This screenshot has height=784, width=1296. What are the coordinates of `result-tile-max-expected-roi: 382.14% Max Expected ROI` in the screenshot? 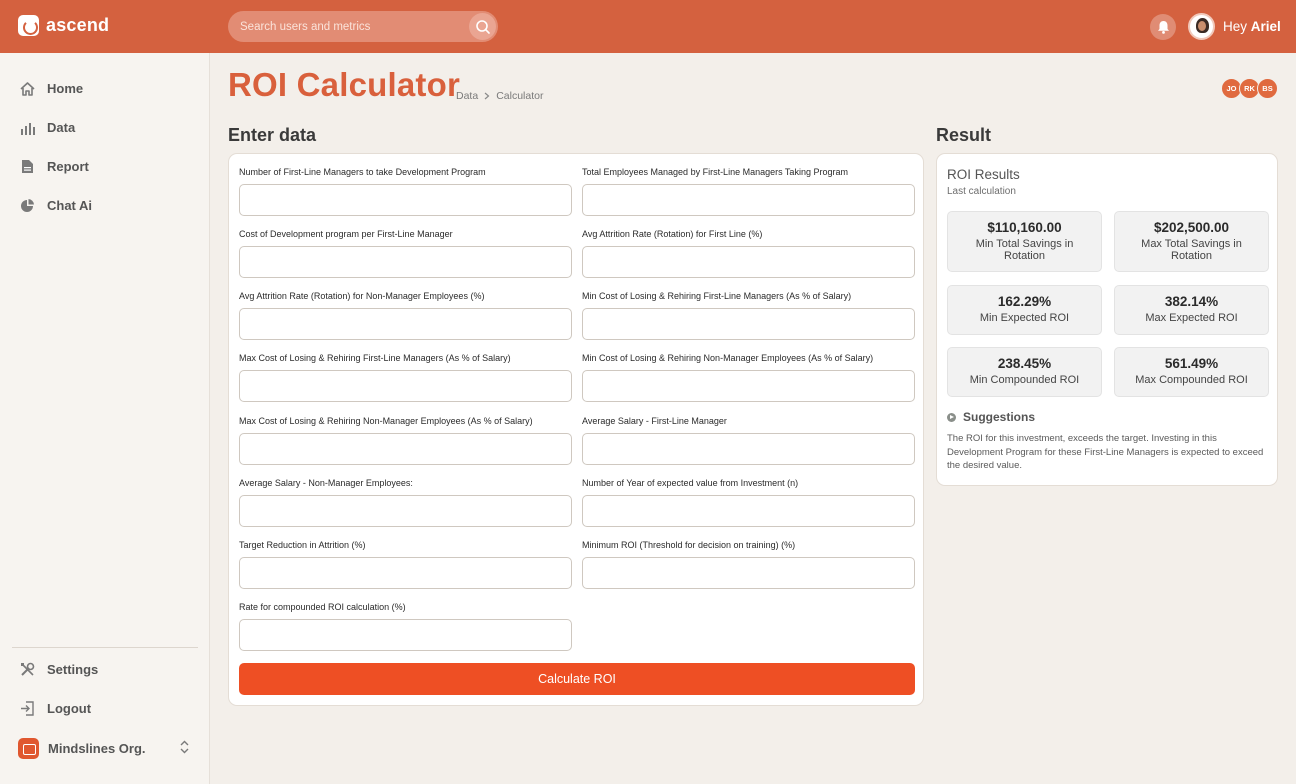 It's located at (1191, 310).